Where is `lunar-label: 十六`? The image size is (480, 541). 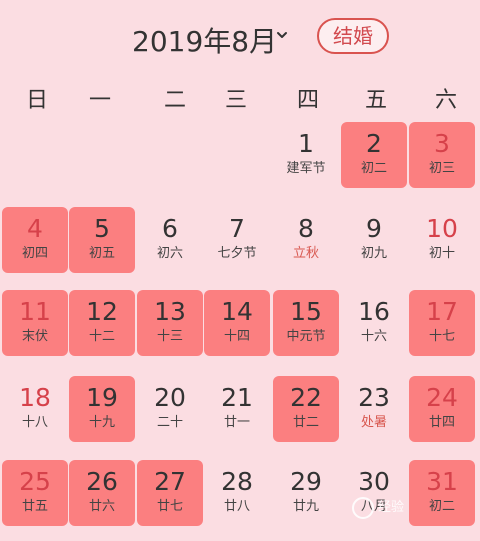
lunar-label: 十六 is located at coordinates (373, 336).